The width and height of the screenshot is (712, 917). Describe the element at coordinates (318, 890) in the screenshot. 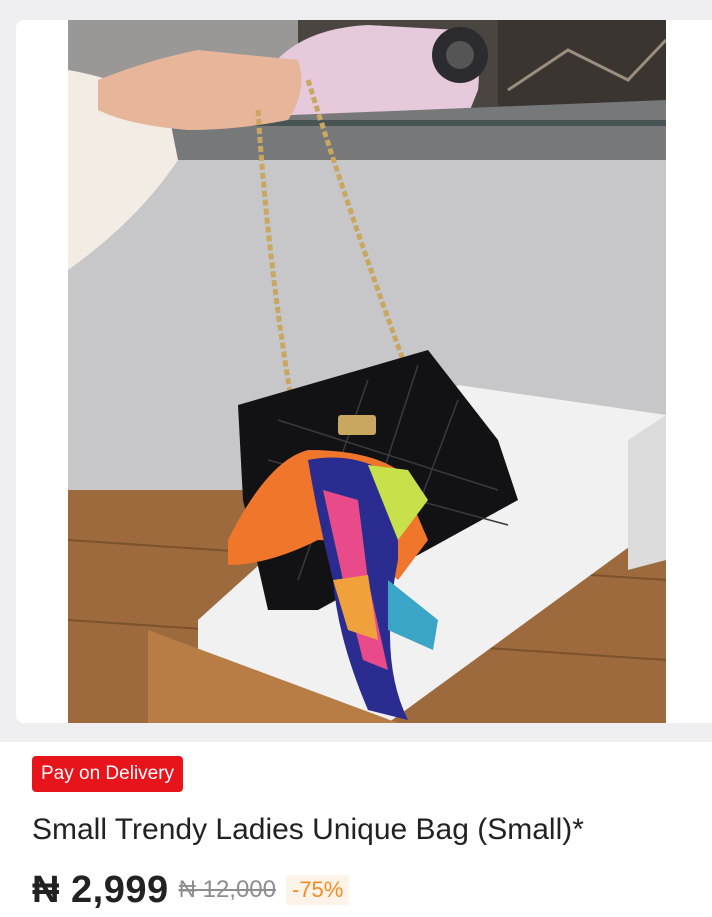

I see `discount-badge: -75%` at that location.